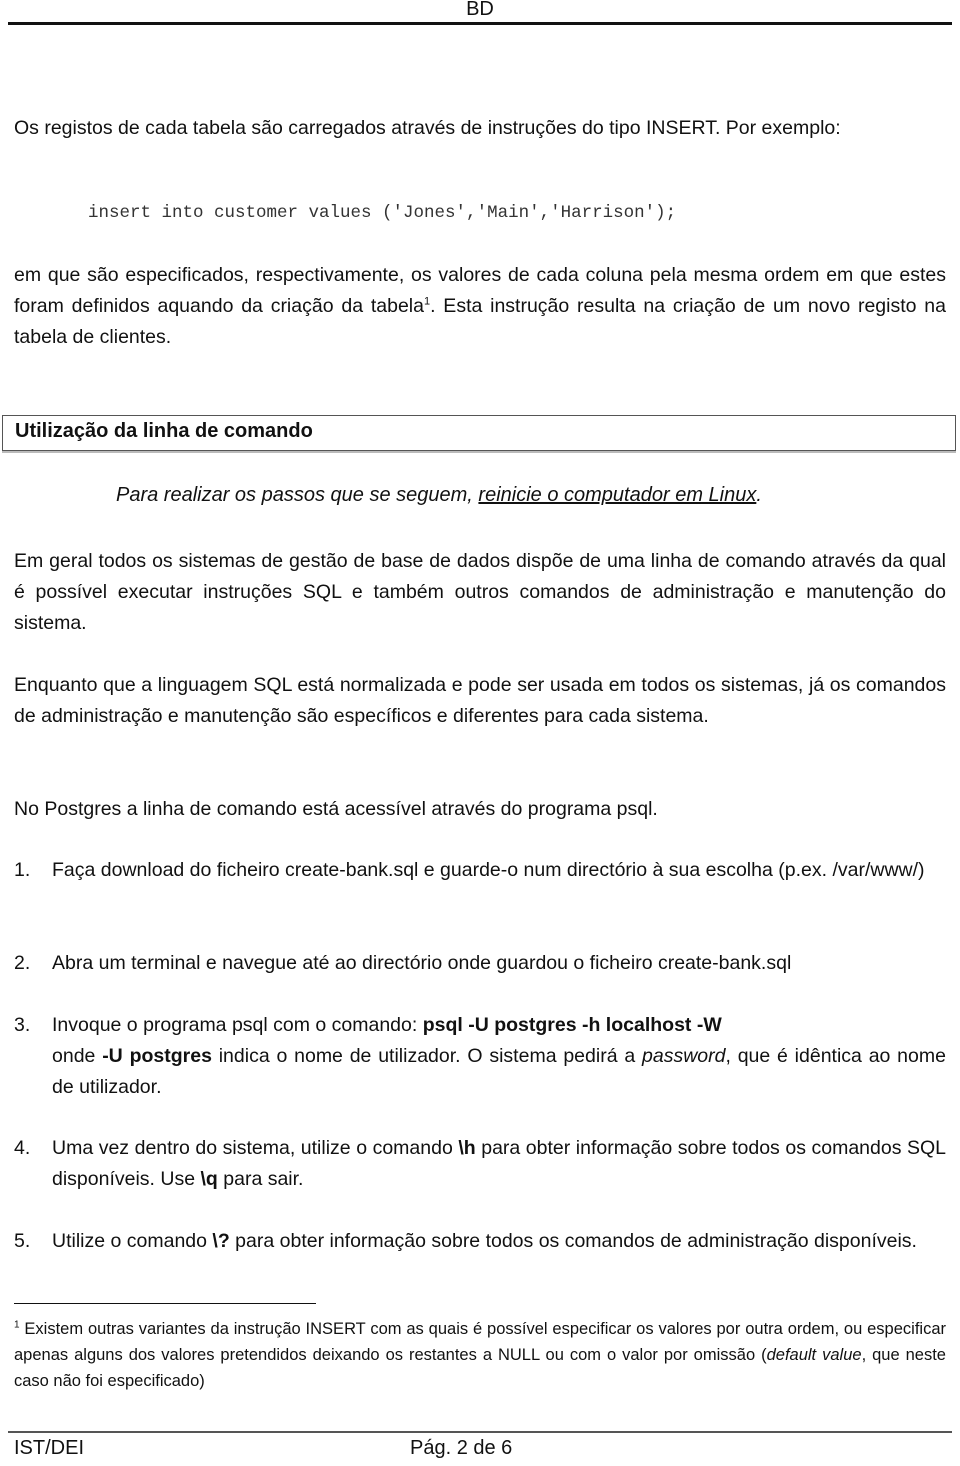 This screenshot has height=1466, width=960. Describe the element at coordinates (572, 1025) in the screenshot. I see `command-text: psql -U postgres -h localhost -W` at that location.